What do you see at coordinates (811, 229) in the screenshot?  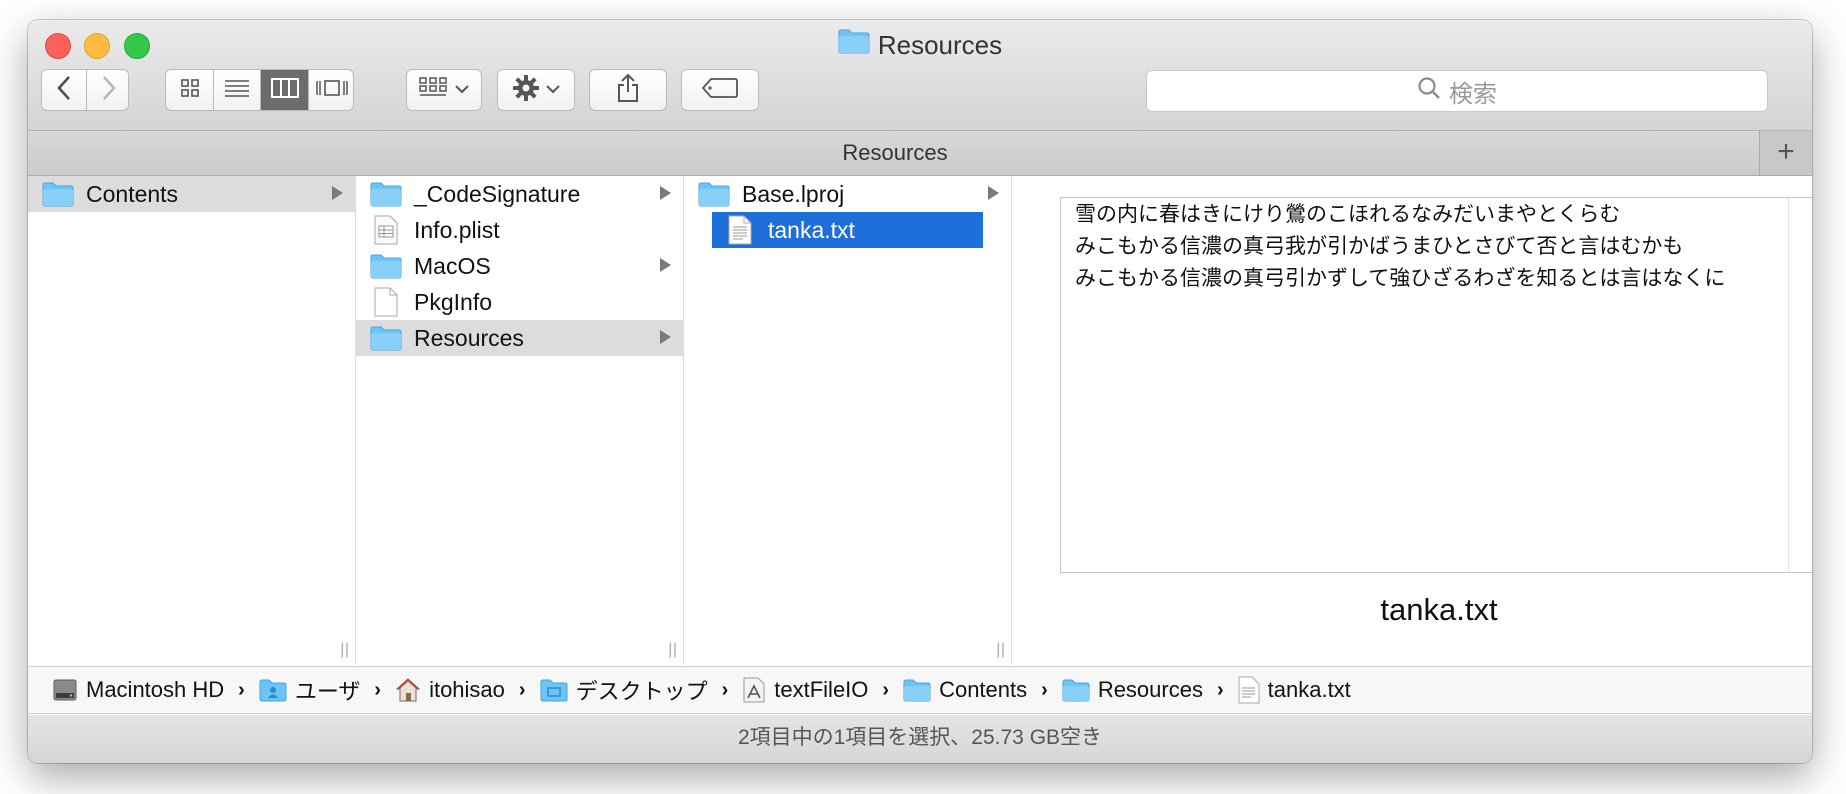 I see `item-label: tanka.txt` at bounding box center [811, 229].